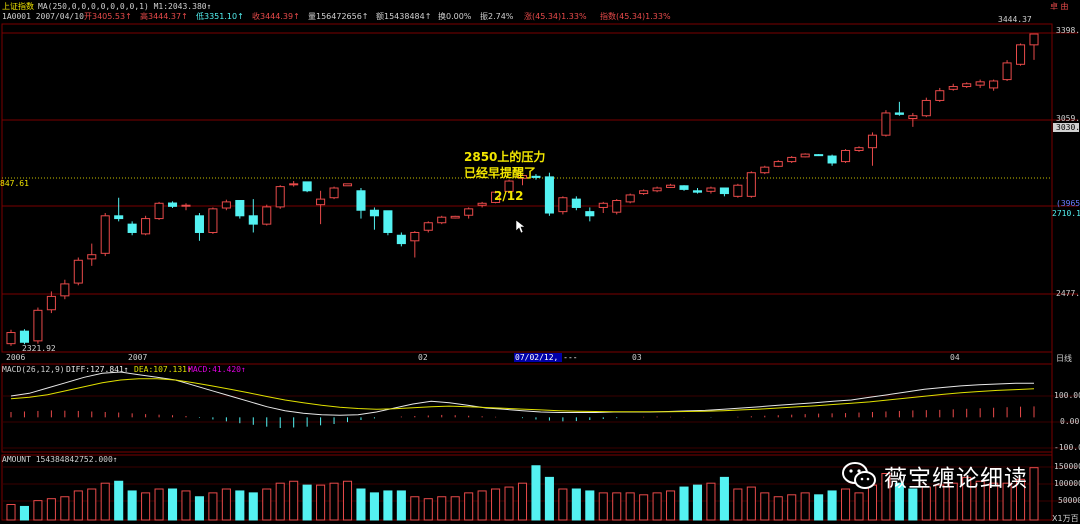  Describe the element at coordinates (1065, 518) in the screenshot. I see `volume-unit: X1万百` at that location.